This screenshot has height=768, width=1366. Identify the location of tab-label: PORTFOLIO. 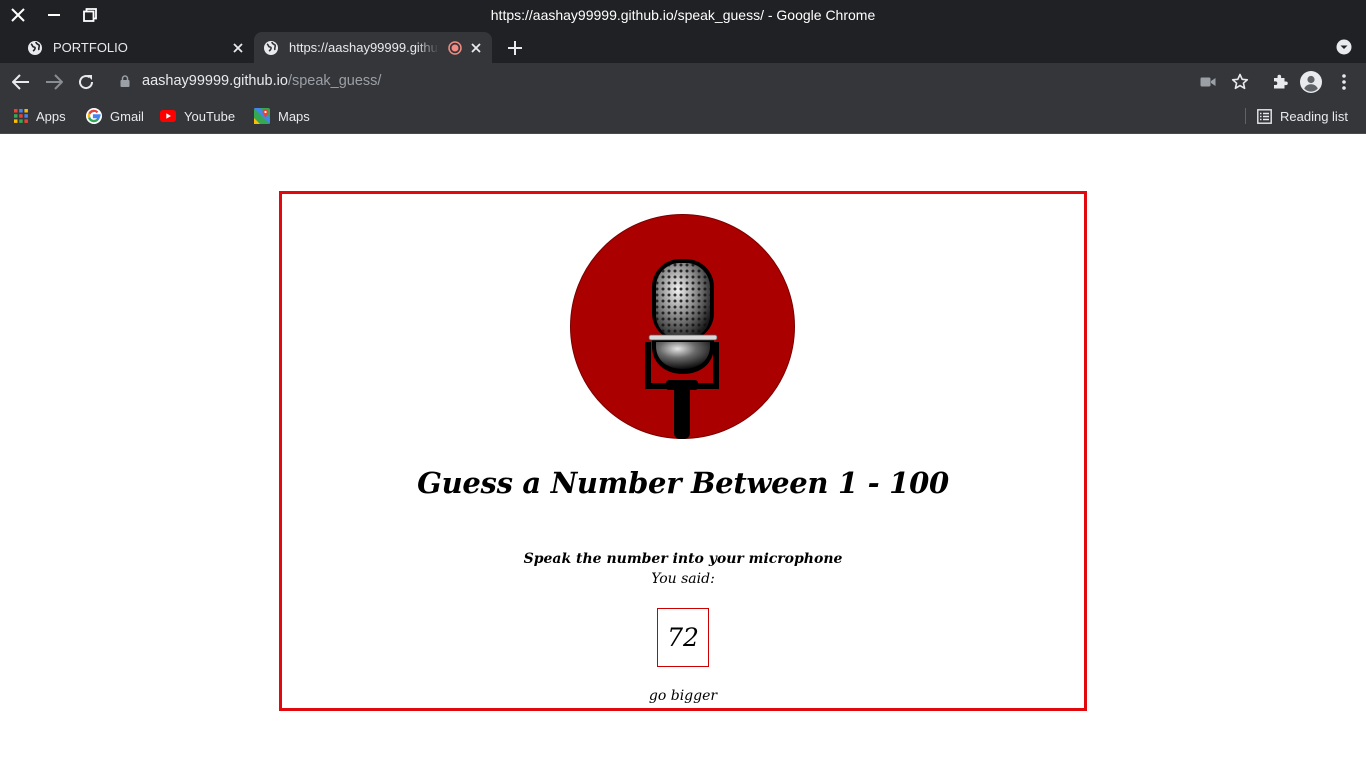
(90, 47).